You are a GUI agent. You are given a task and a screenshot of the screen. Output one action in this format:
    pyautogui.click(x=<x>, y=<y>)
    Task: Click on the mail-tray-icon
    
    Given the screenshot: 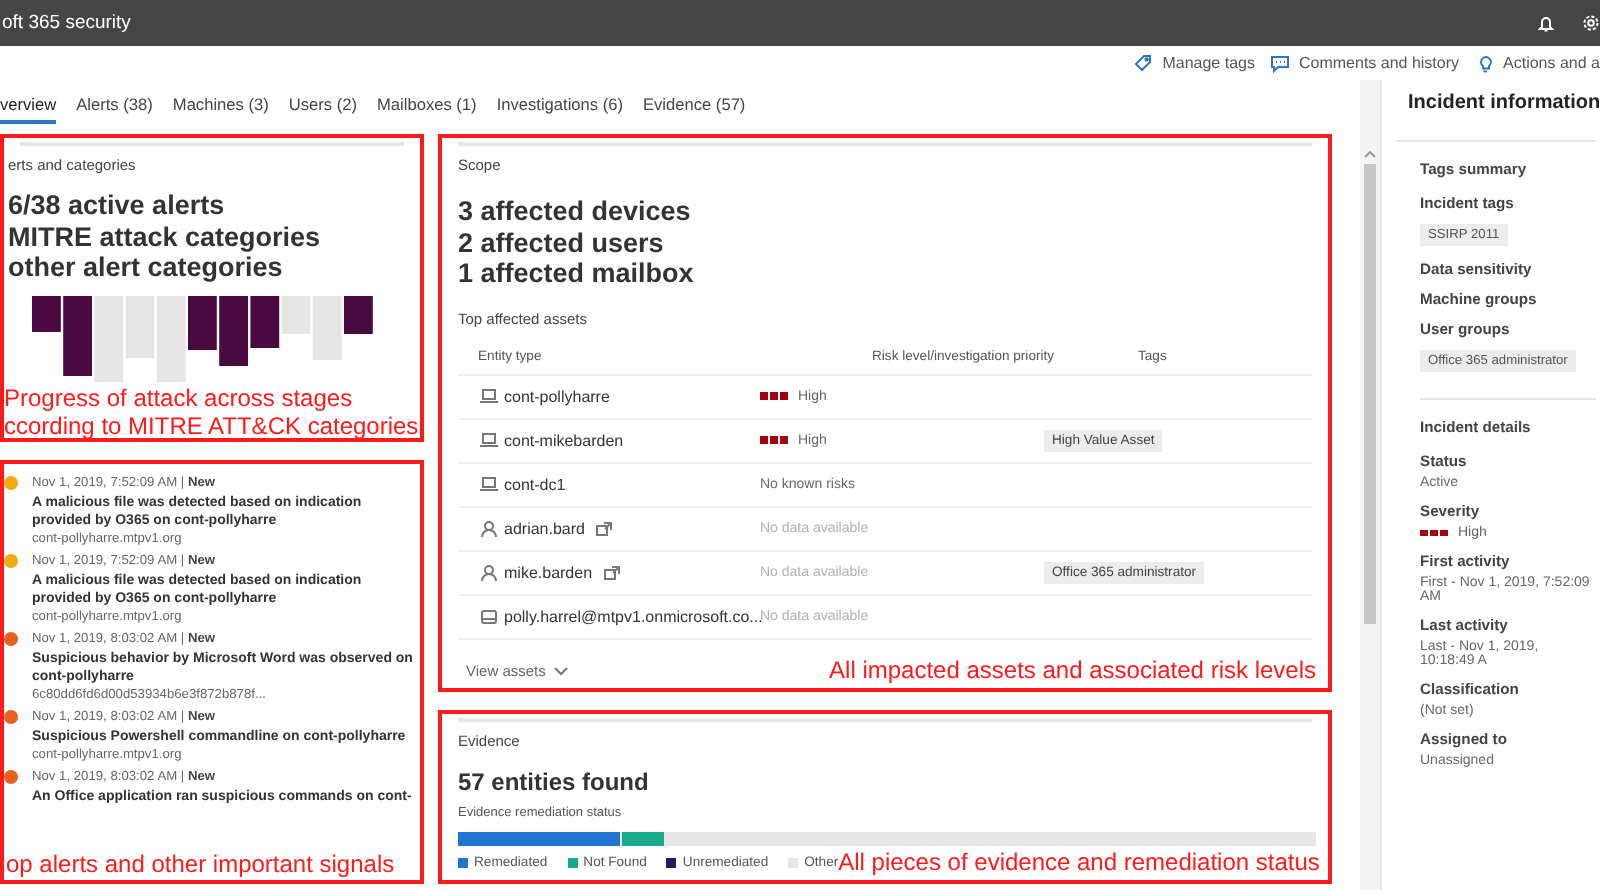 What is the action you would take?
    pyautogui.click(x=489, y=616)
    